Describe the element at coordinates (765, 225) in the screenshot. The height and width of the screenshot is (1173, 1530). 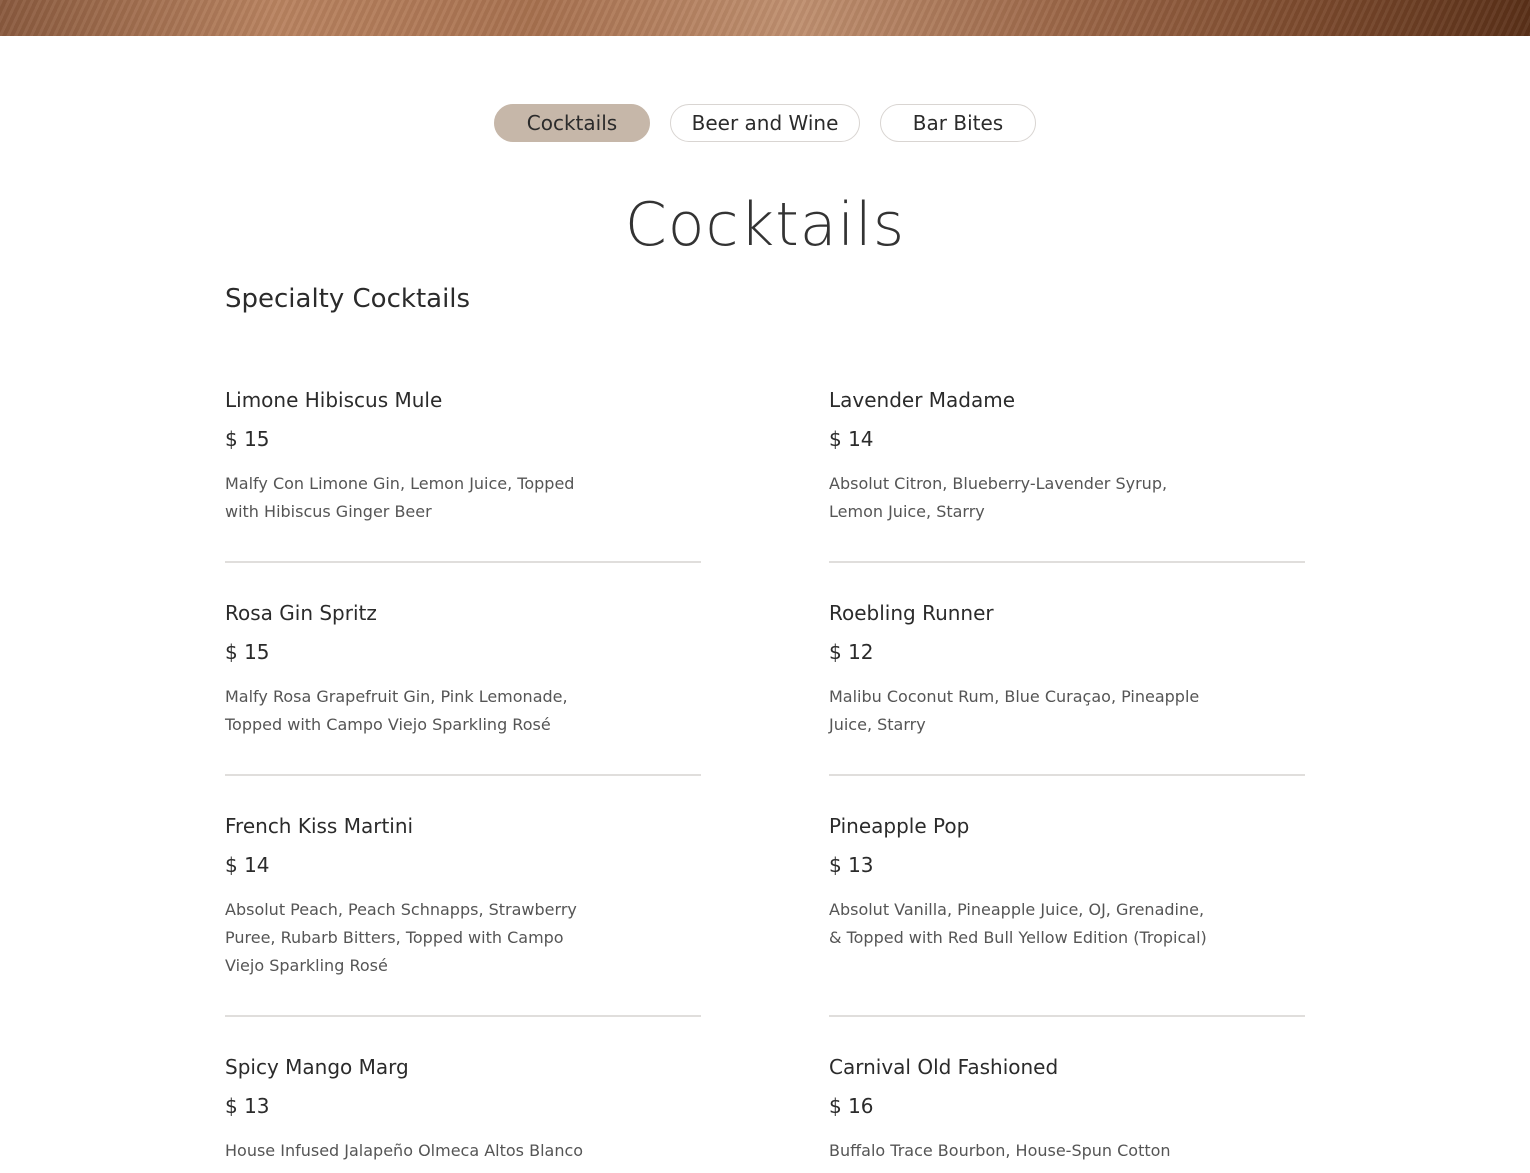
I see `section-title: Cocktails` at that location.